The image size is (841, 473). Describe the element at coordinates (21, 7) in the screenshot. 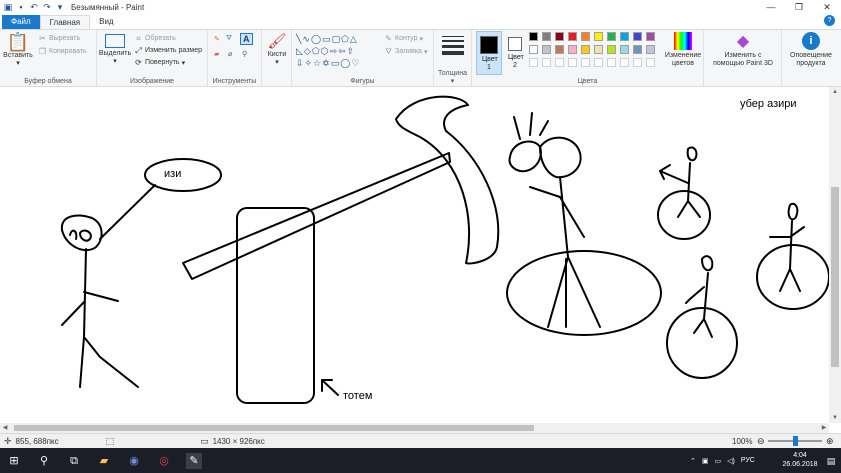

I see `save-icon: ▪` at that location.